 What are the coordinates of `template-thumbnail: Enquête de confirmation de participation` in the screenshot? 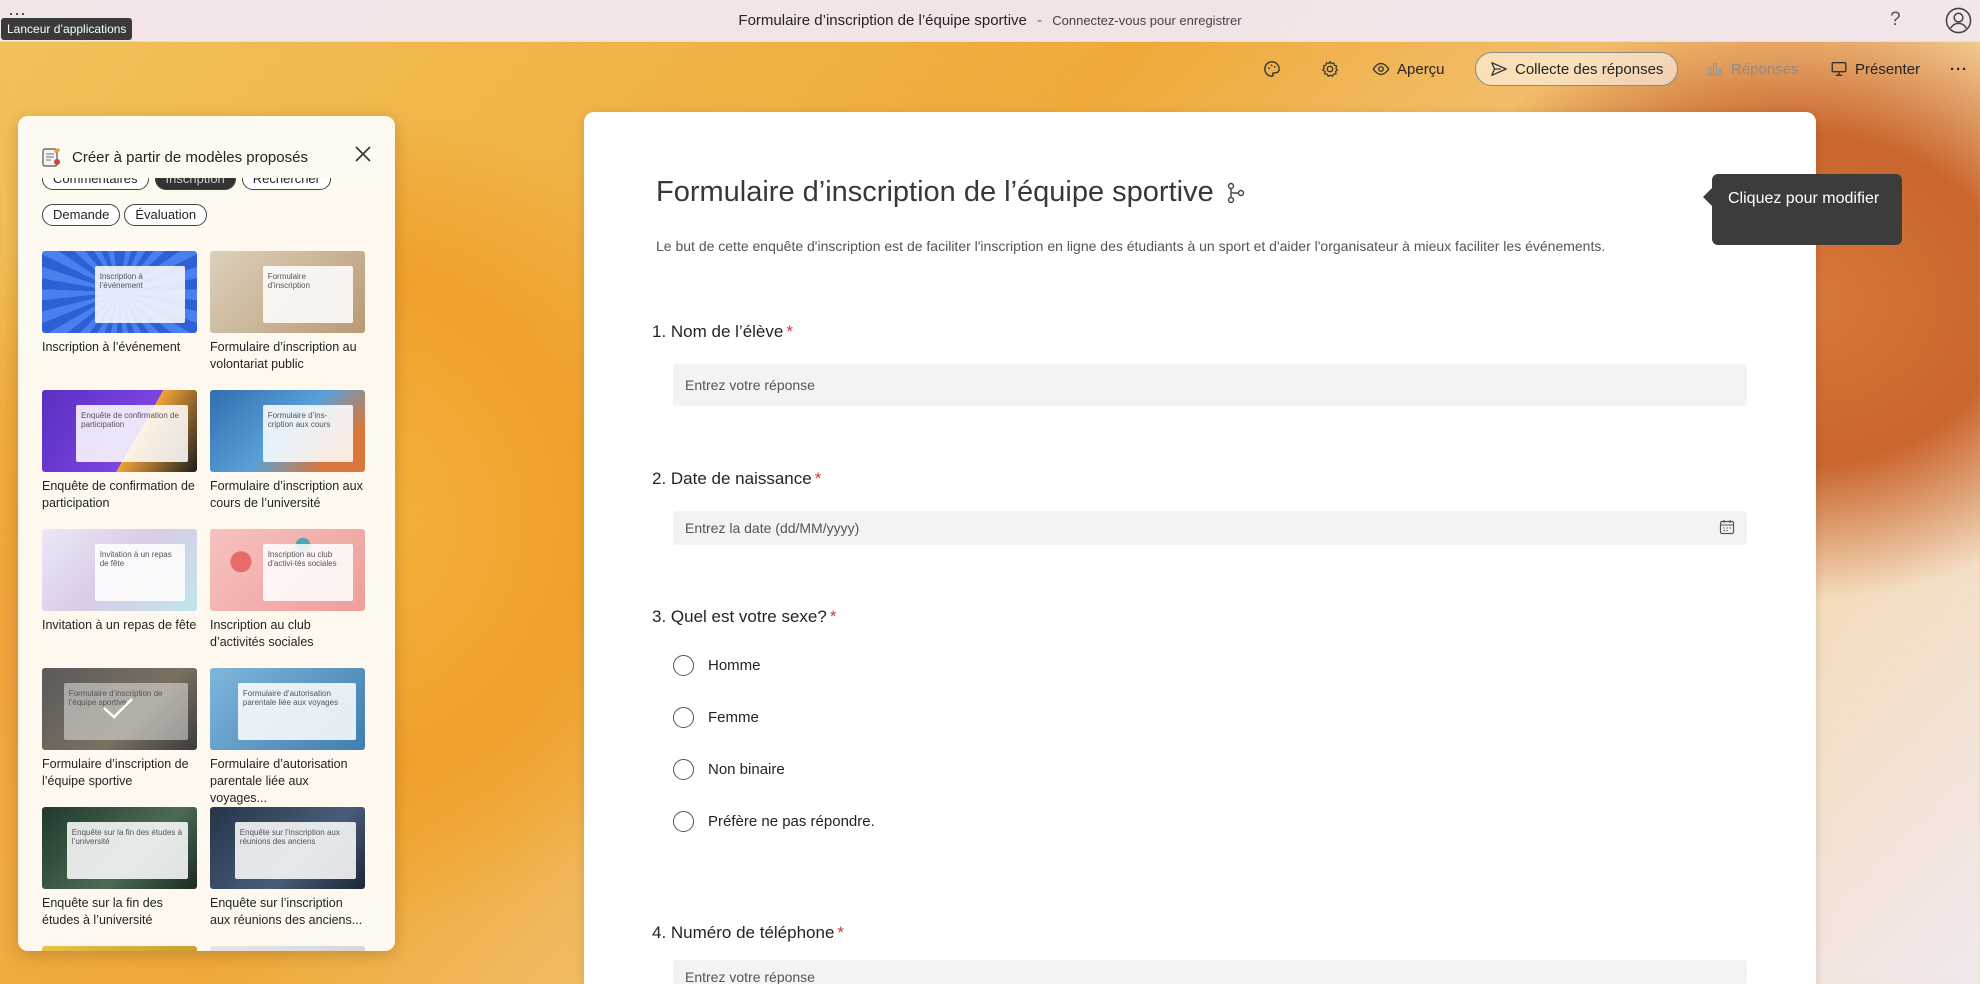 It's located at (119, 431).